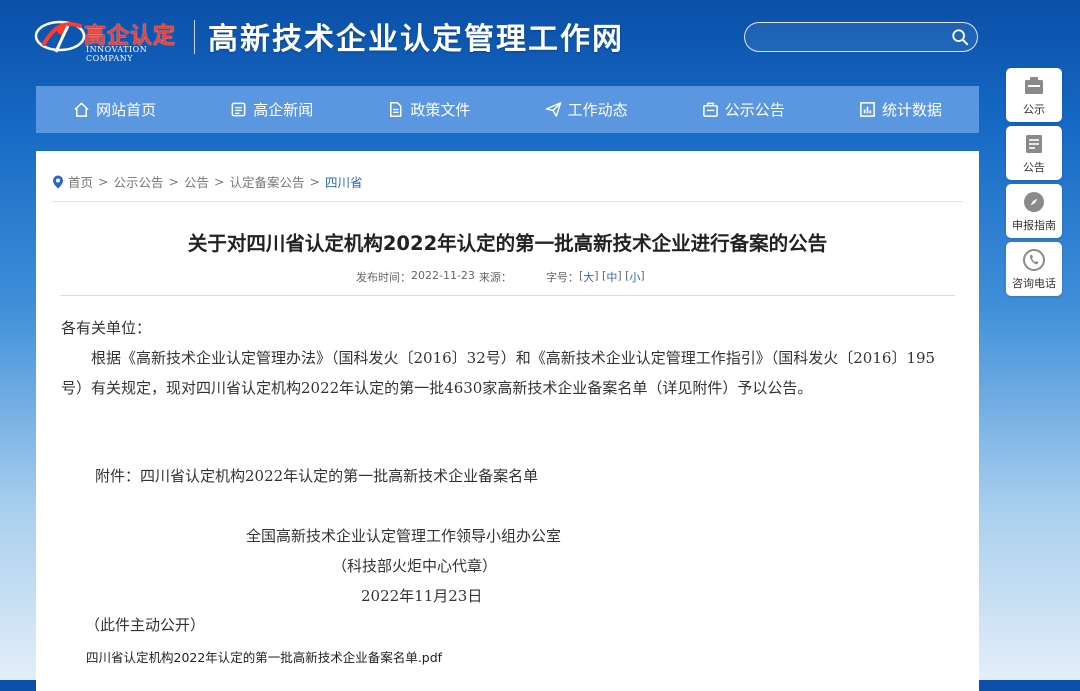  I want to click on nav-item-stats: 统计数据, so click(900, 109).